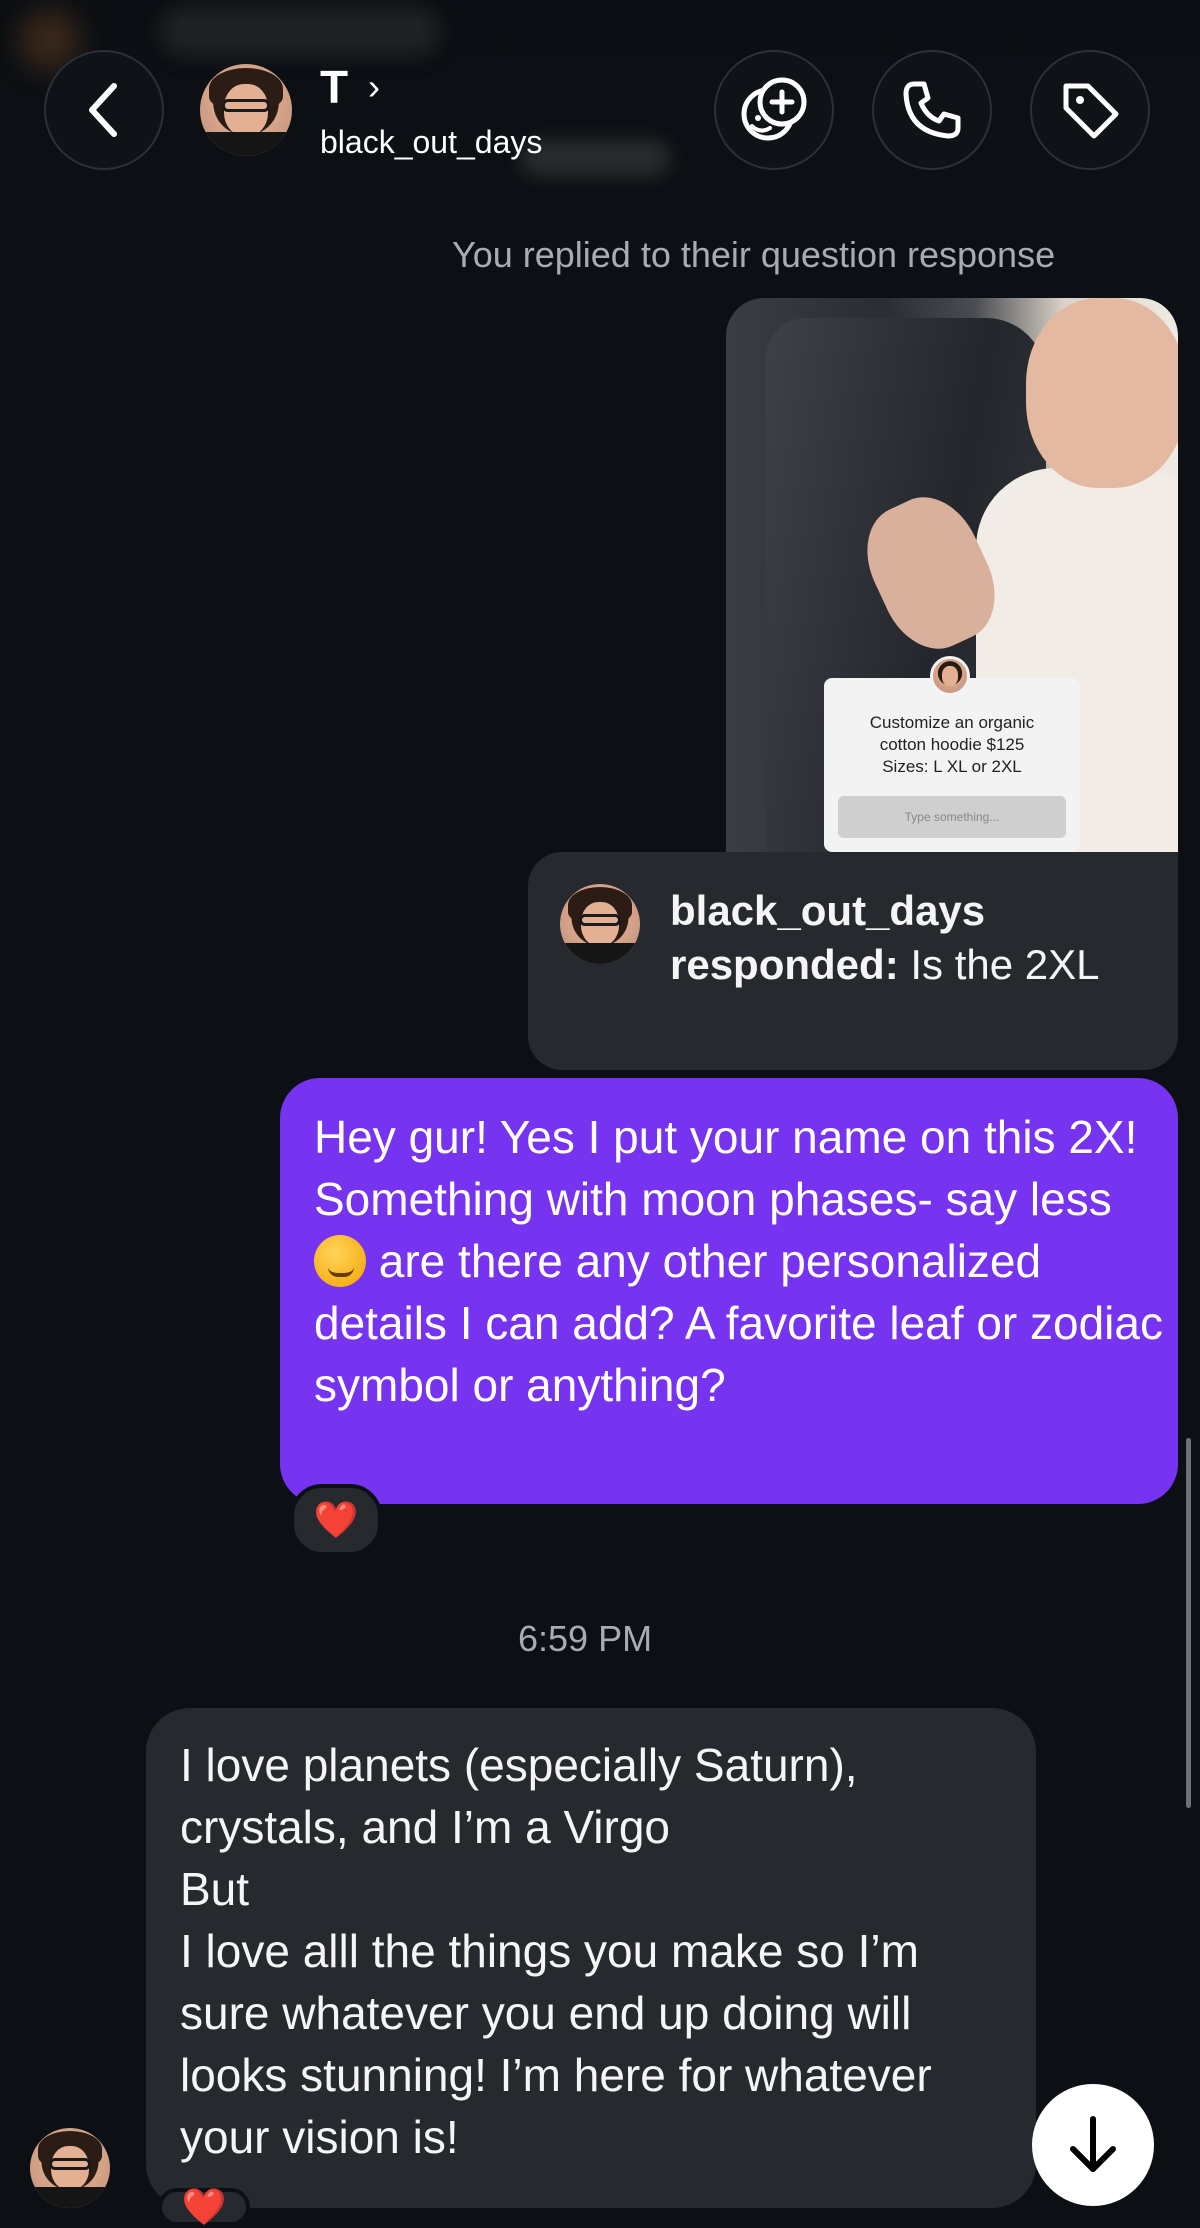  I want to click on response-username: black_out_days, so click(828, 910).